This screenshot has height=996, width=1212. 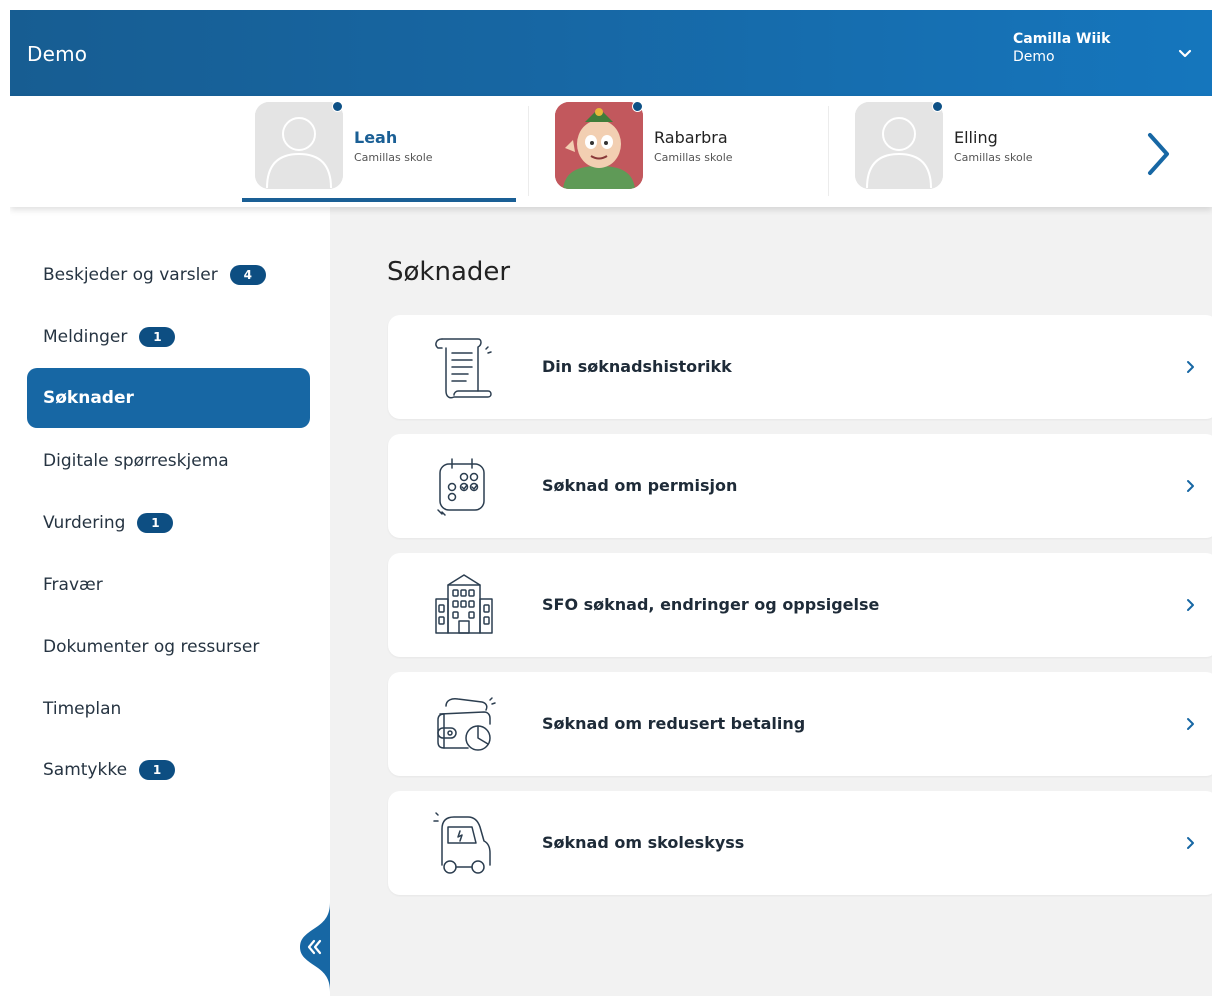 I want to click on car-icon, so click(x=462, y=843).